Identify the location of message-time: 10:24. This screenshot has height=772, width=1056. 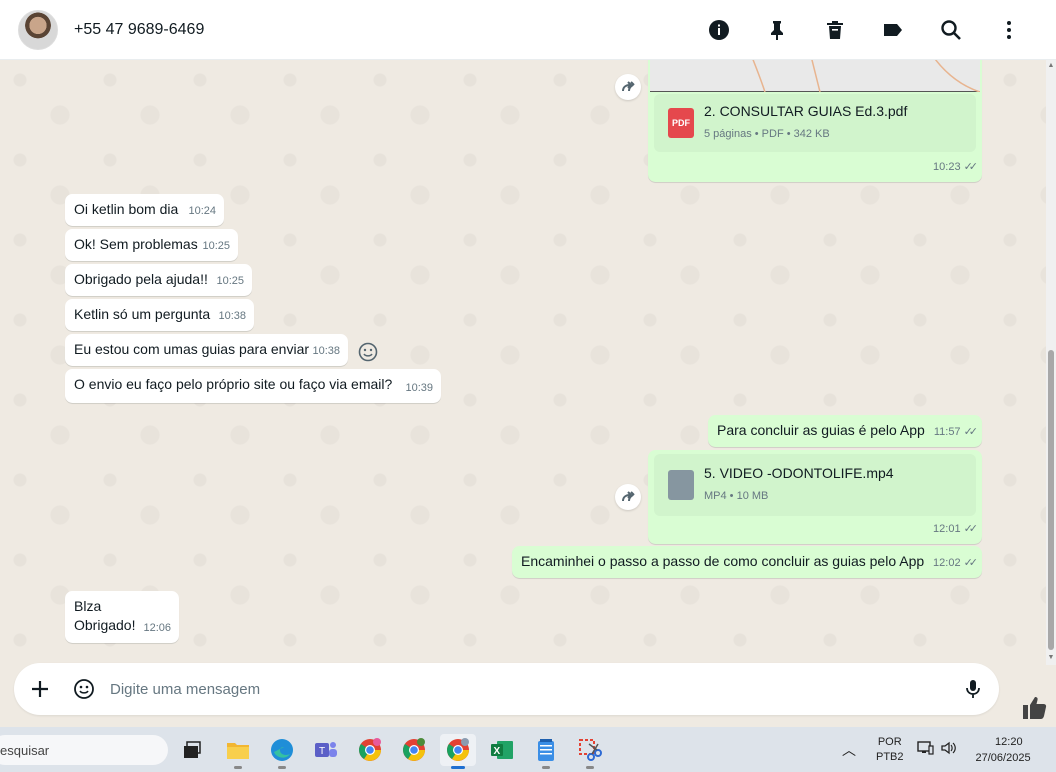
(202, 211).